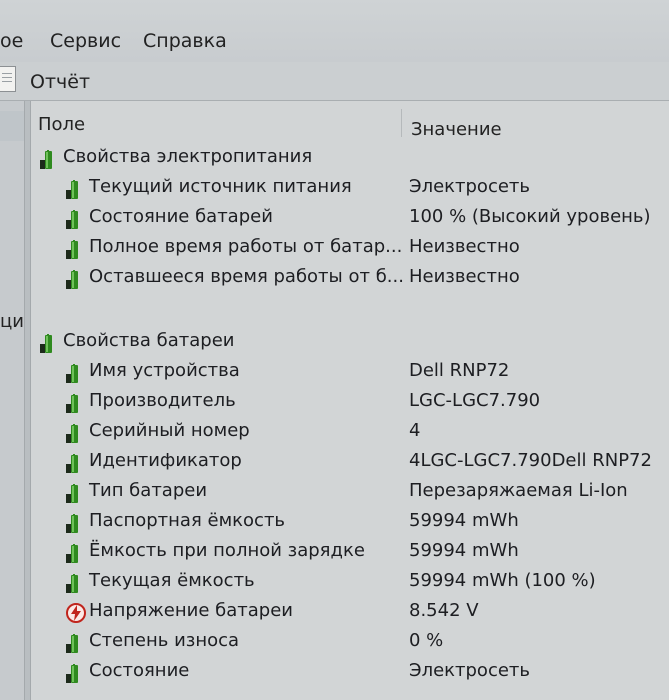 The height and width of the screenshot is (700, 669). Describe the element at coordinates (350, 671) in the screenshot. I see `property-row: Состояние Электросеть` at that location.